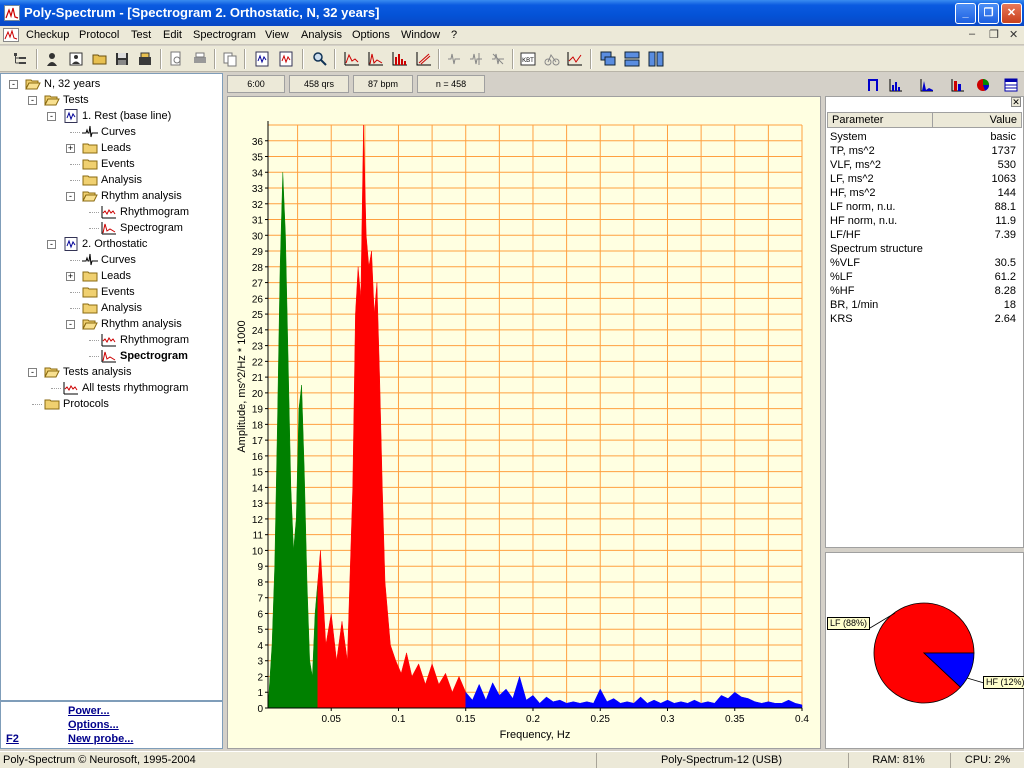 The height and width of the screenshot is (768, 1024). I want to click on menu-analysis: Analysis, so click(321, 35).